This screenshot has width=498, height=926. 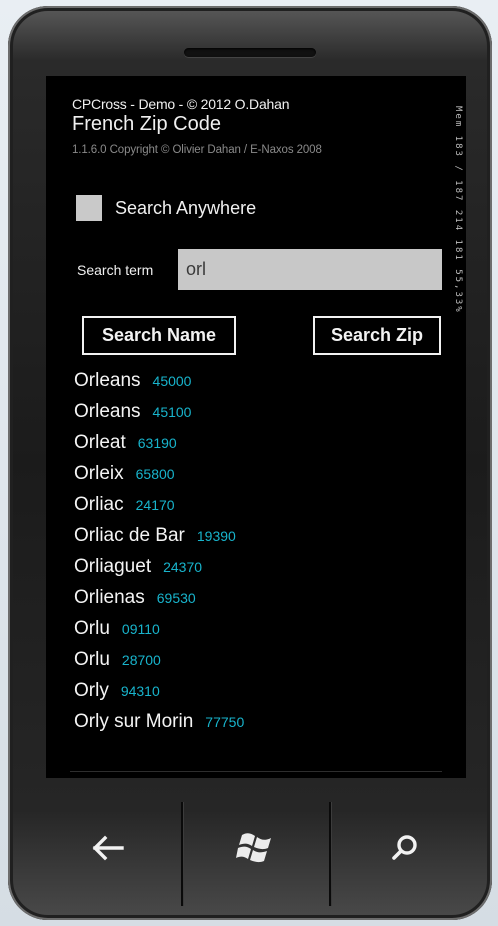 What do you see at coordinates (172, 381) in the screenshot?
I see `zip-code: 45000` at bounding box center [172, 381].